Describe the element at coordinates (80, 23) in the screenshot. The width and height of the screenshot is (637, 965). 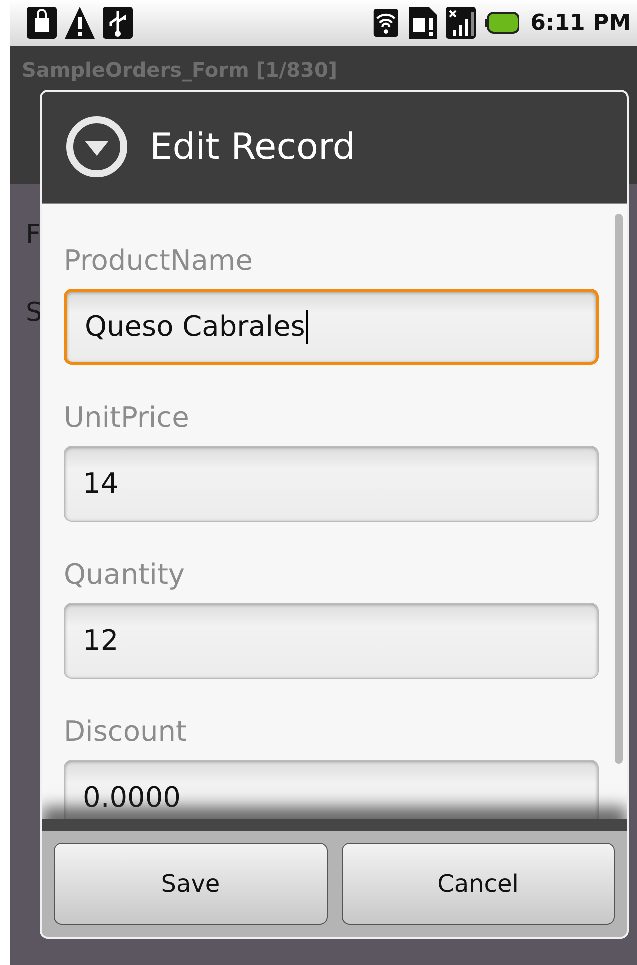
I see `warning-icon` at that location.